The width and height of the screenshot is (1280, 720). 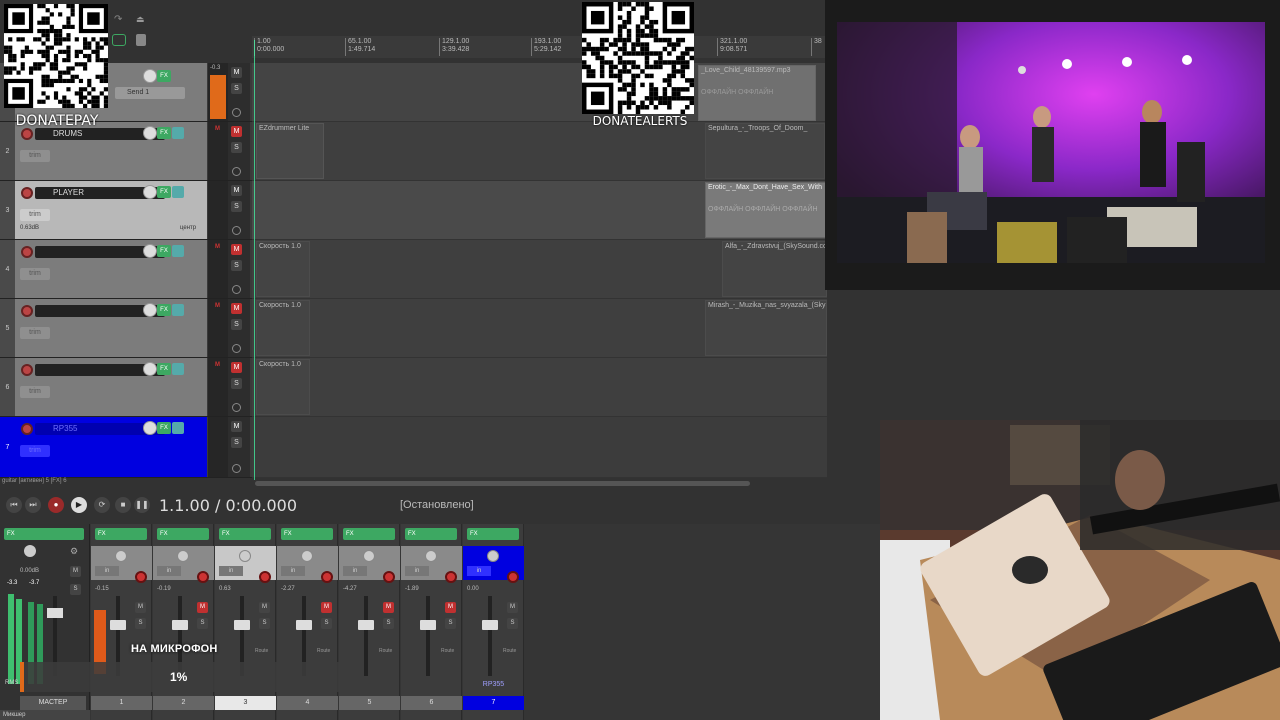 I want to click on track-6: 6 FX trim M S M, so click(x=126, y=387).